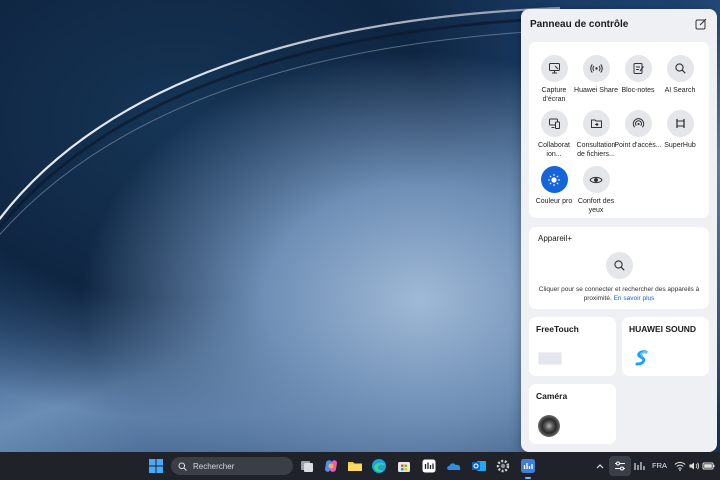 The width and height of the screenshot is (720, 480). I want to click on tile-label: SuperHub, so click(680, 145).